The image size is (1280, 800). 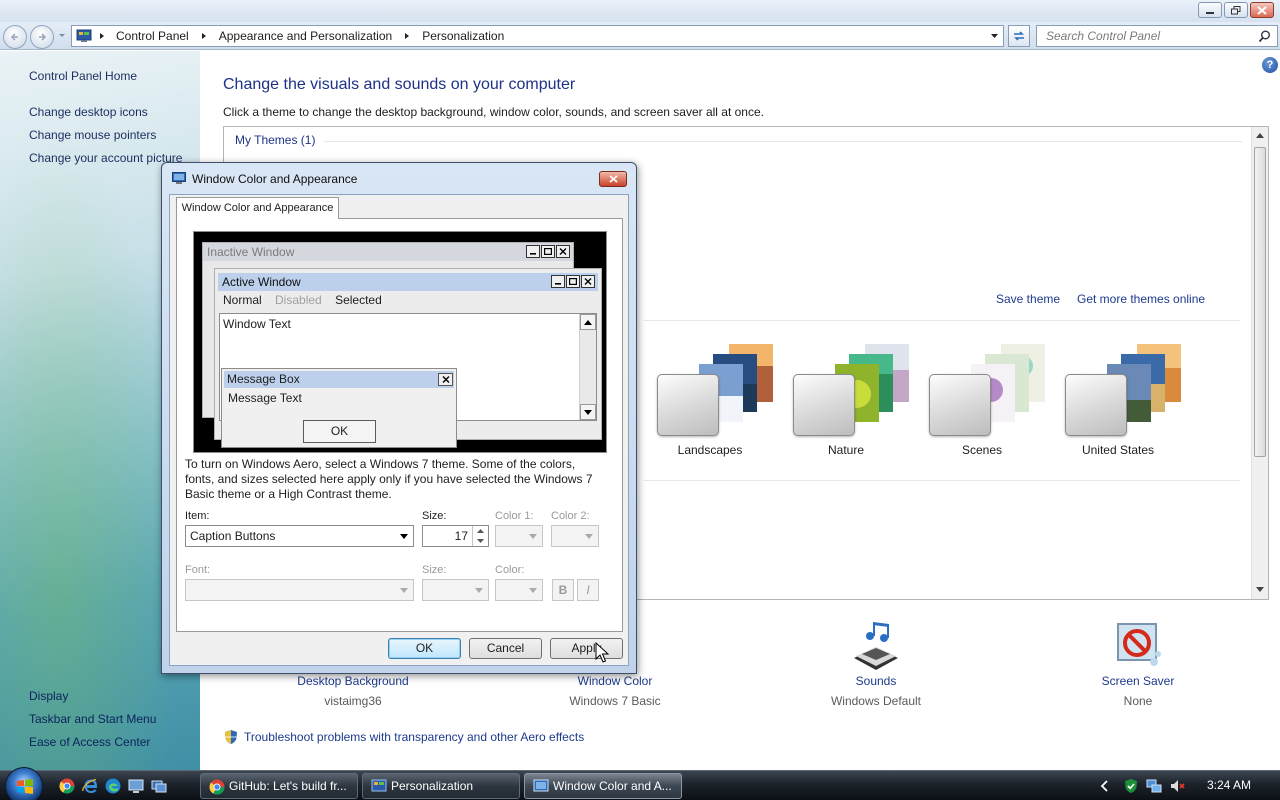 What do you see at coordinates (197, 516) in the screenshot?
I see `item-label: Item:` at bounding box center [197, 516].